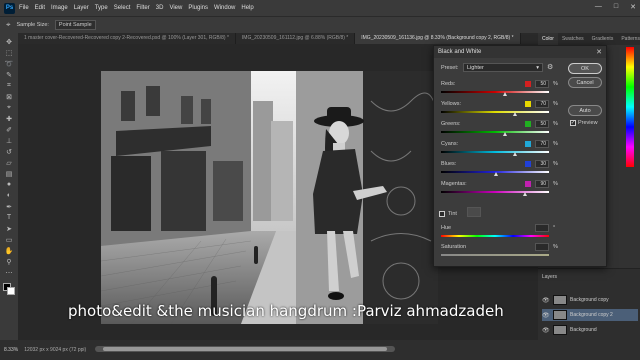  I want to click on shape-tool-icon: ▭, so click(9, 239).